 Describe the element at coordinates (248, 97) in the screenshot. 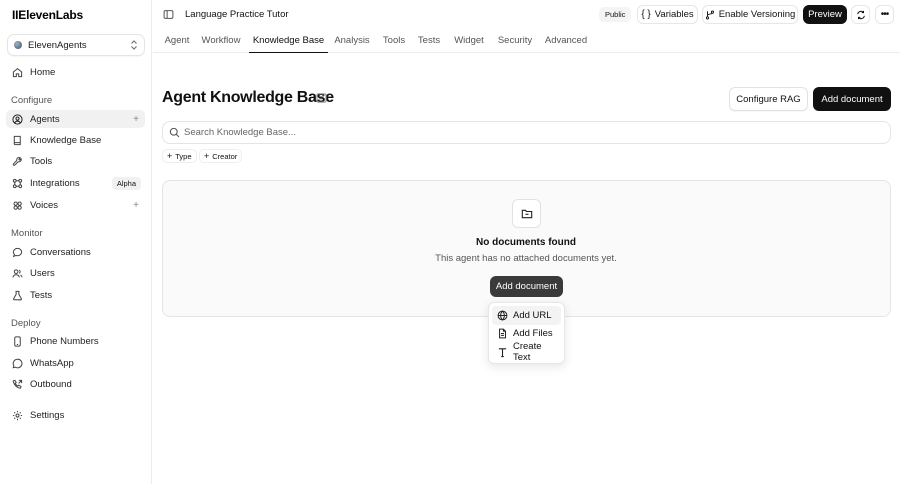

I see `page-title: Agent Knowledge Base` at that location.